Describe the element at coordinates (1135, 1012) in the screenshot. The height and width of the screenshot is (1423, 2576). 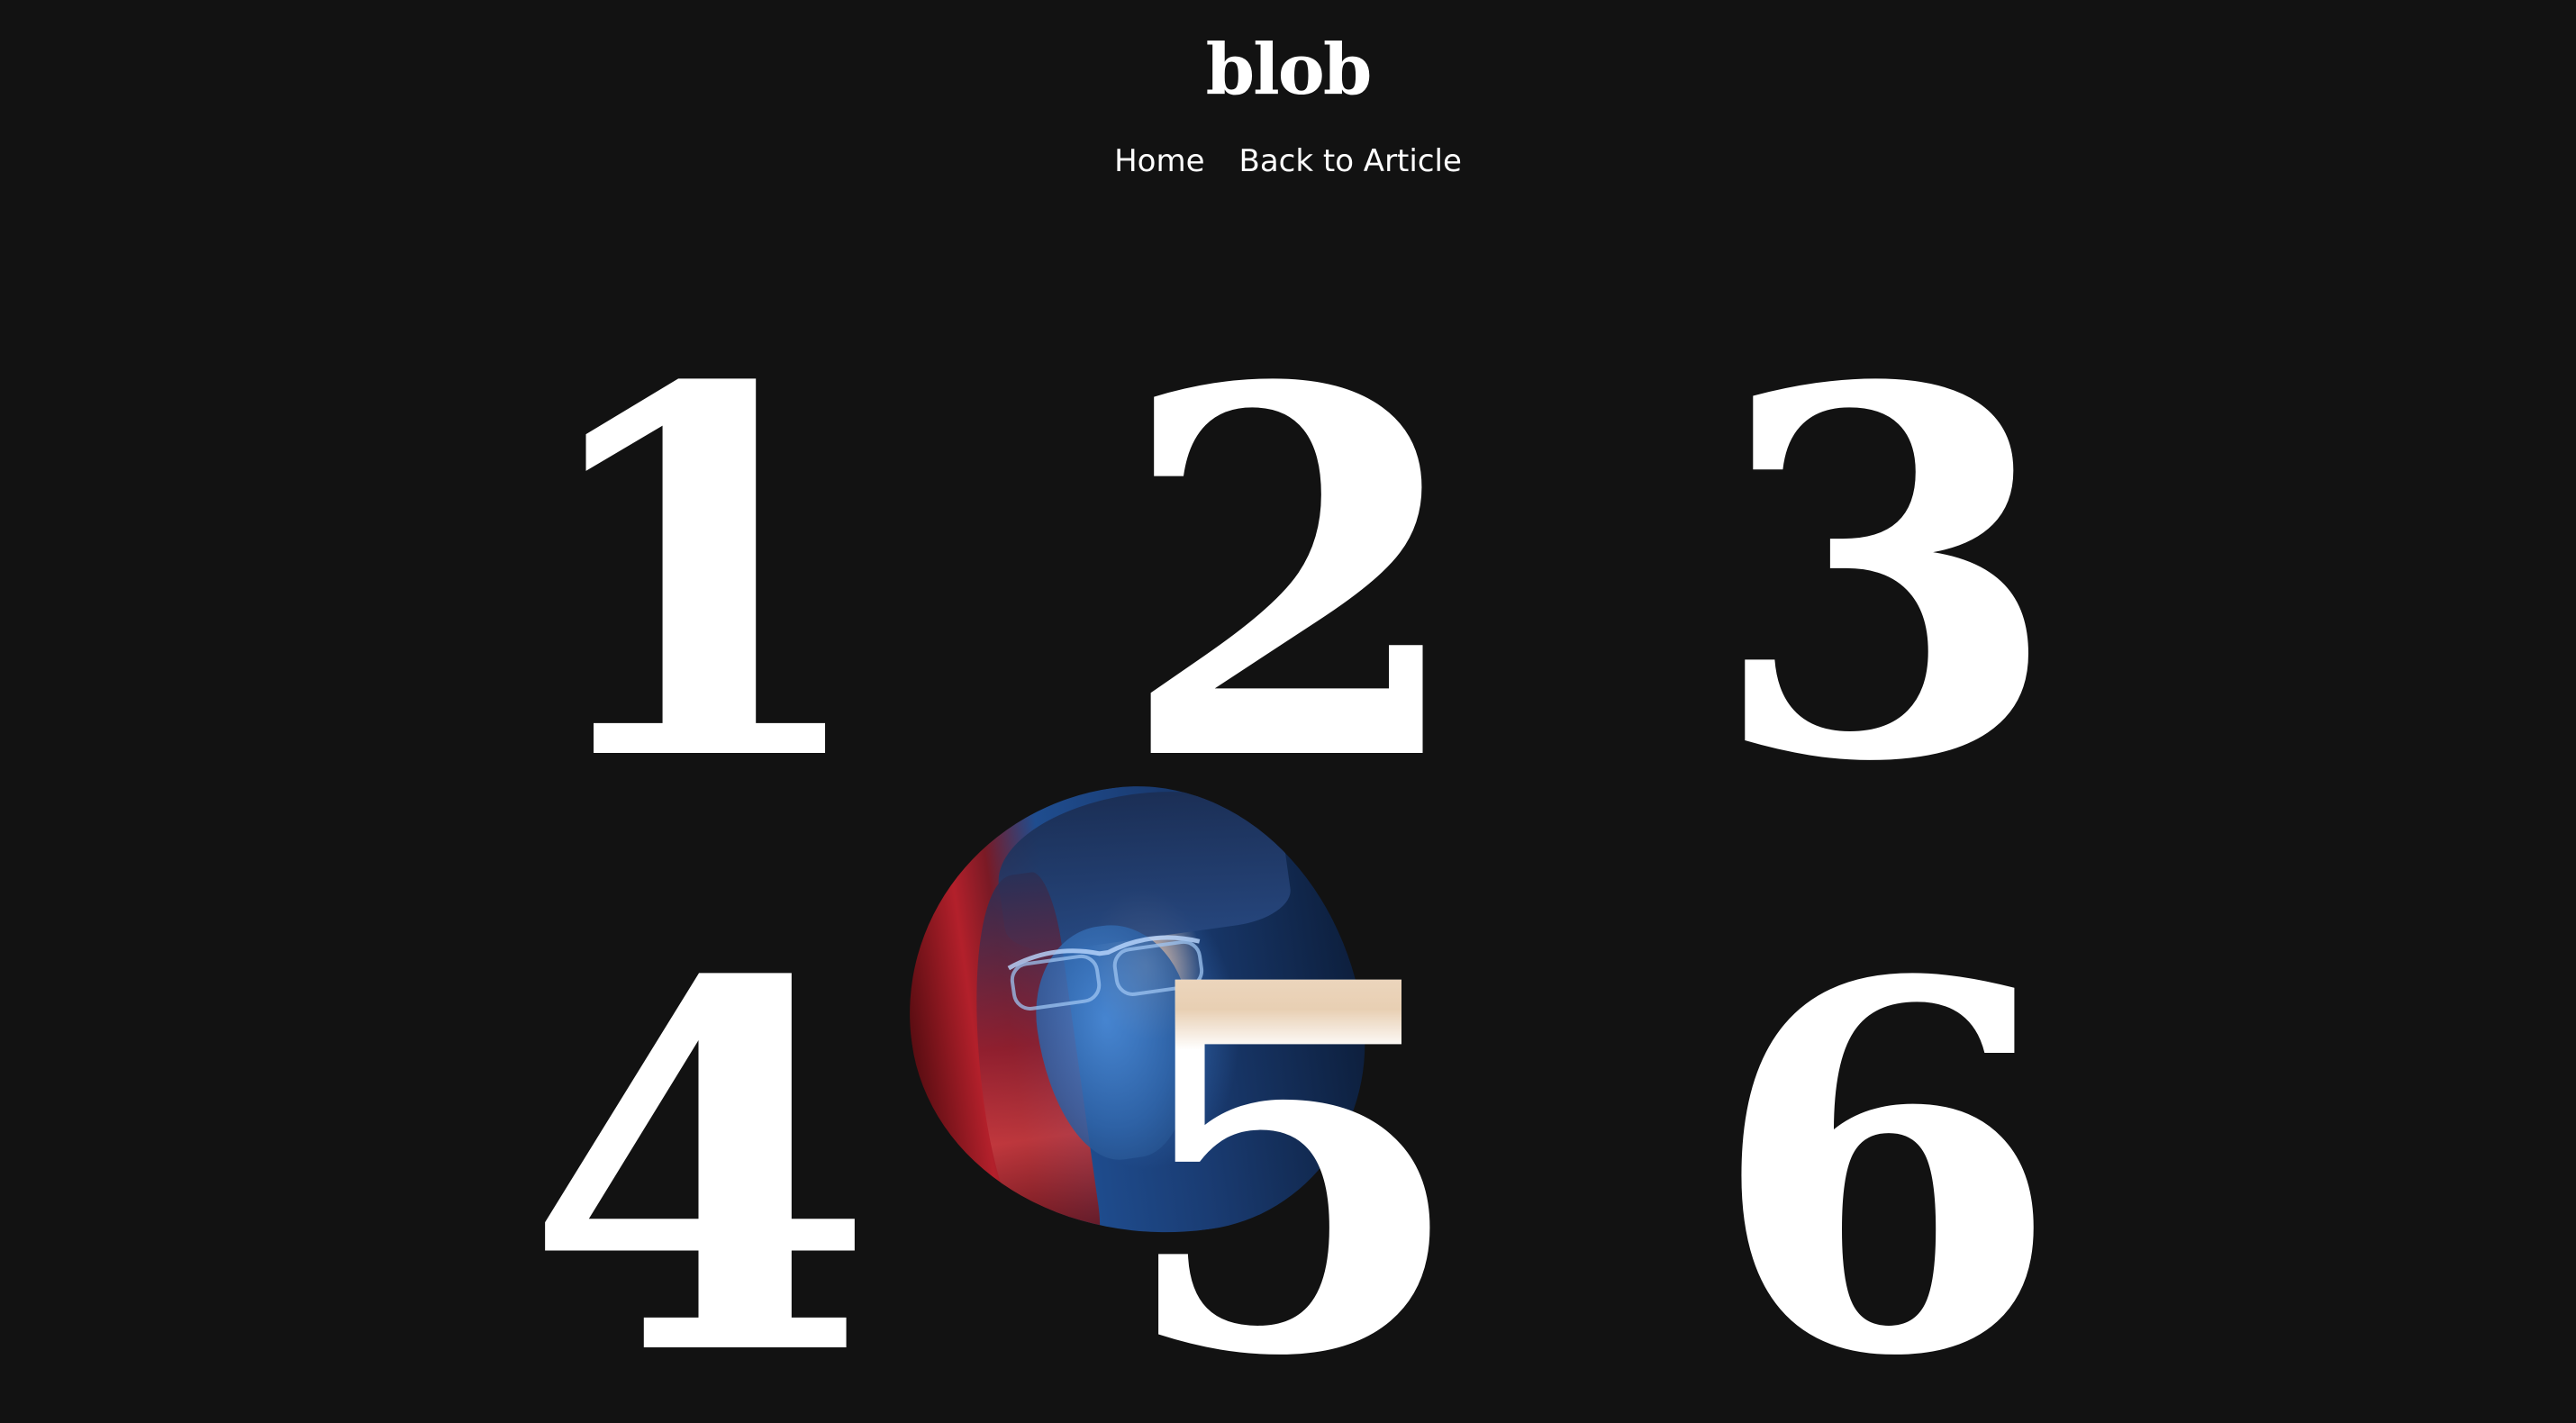
I see `blob-portrait-image` at that location.